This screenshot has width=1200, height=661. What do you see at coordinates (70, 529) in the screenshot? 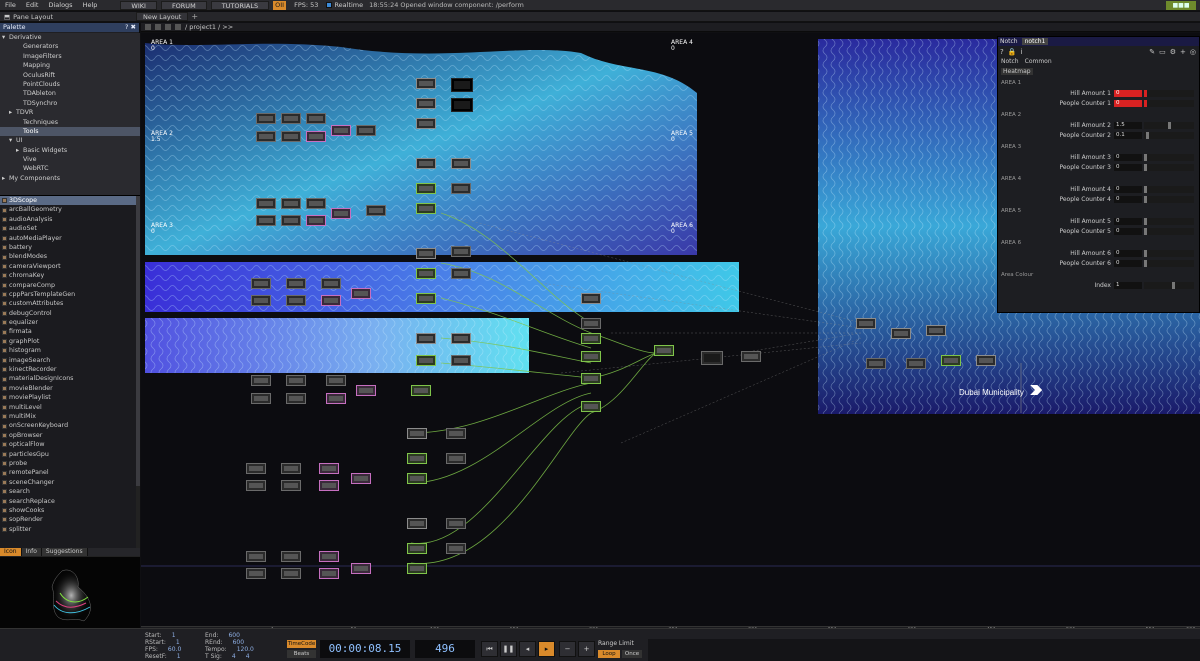
I see `component-list-item: splitter` at bounding box center [70, 529].